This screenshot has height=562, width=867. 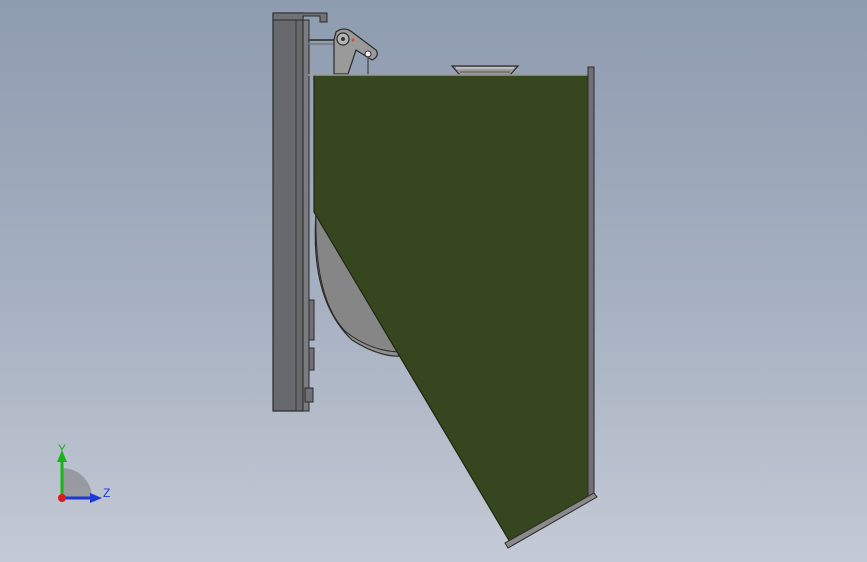 What do you see at coordinates (343, 51) in the screenshot?
I see `hinge-mechanism` at bounding box center [343, 51].